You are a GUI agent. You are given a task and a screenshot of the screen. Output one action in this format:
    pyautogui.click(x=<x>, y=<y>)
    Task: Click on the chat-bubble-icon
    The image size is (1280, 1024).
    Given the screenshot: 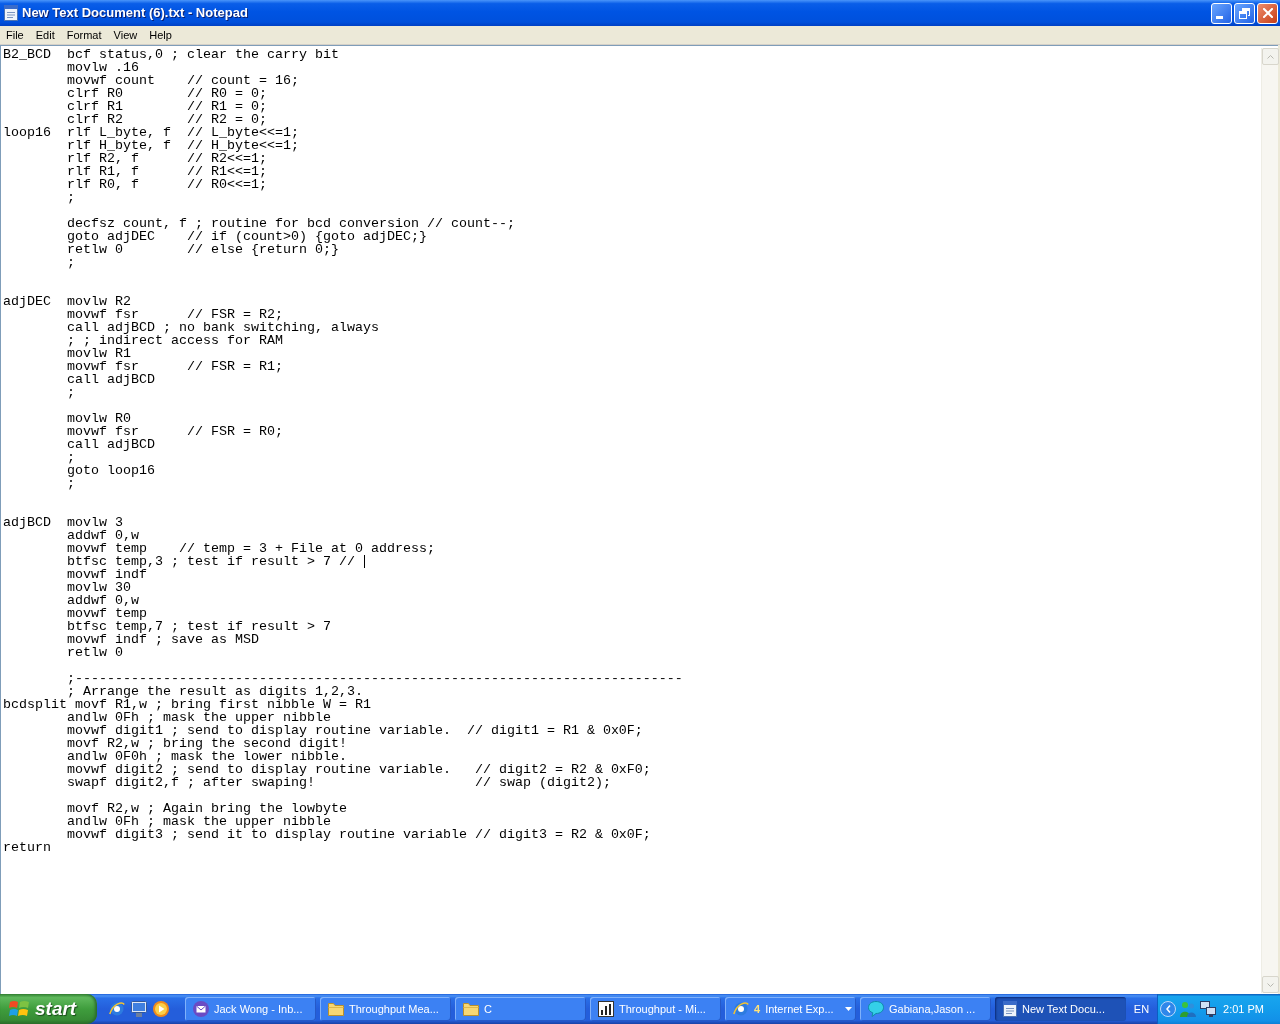 What is the action you would take?
    pyautogui.click(x=876, y=1009)
    